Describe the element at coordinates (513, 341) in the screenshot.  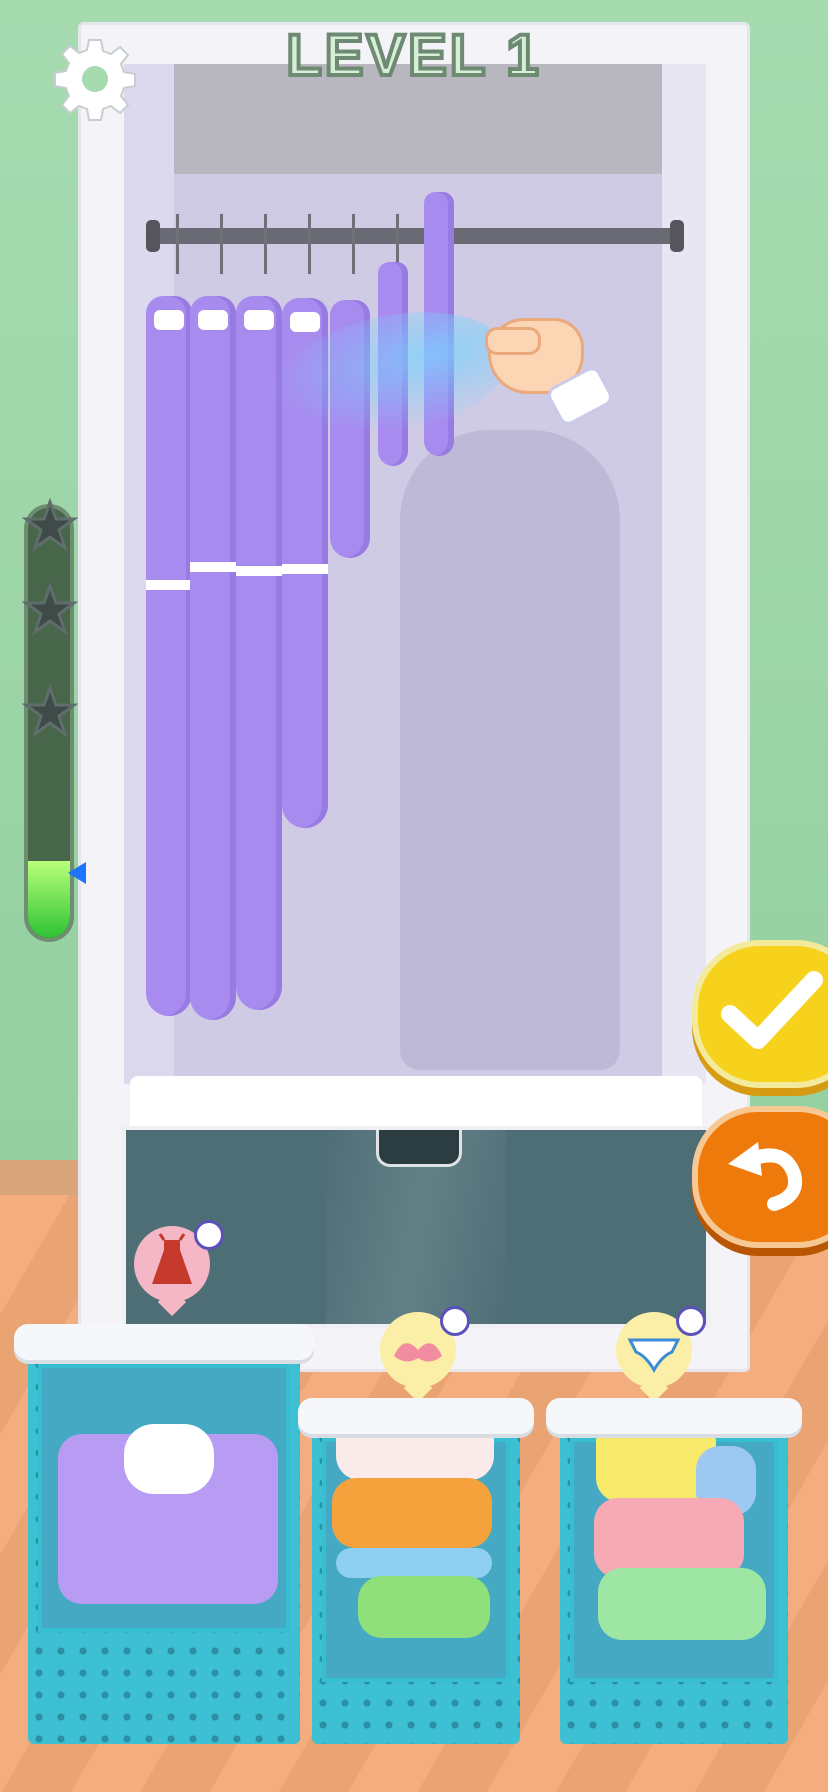
I see `hand-finger` at that location.